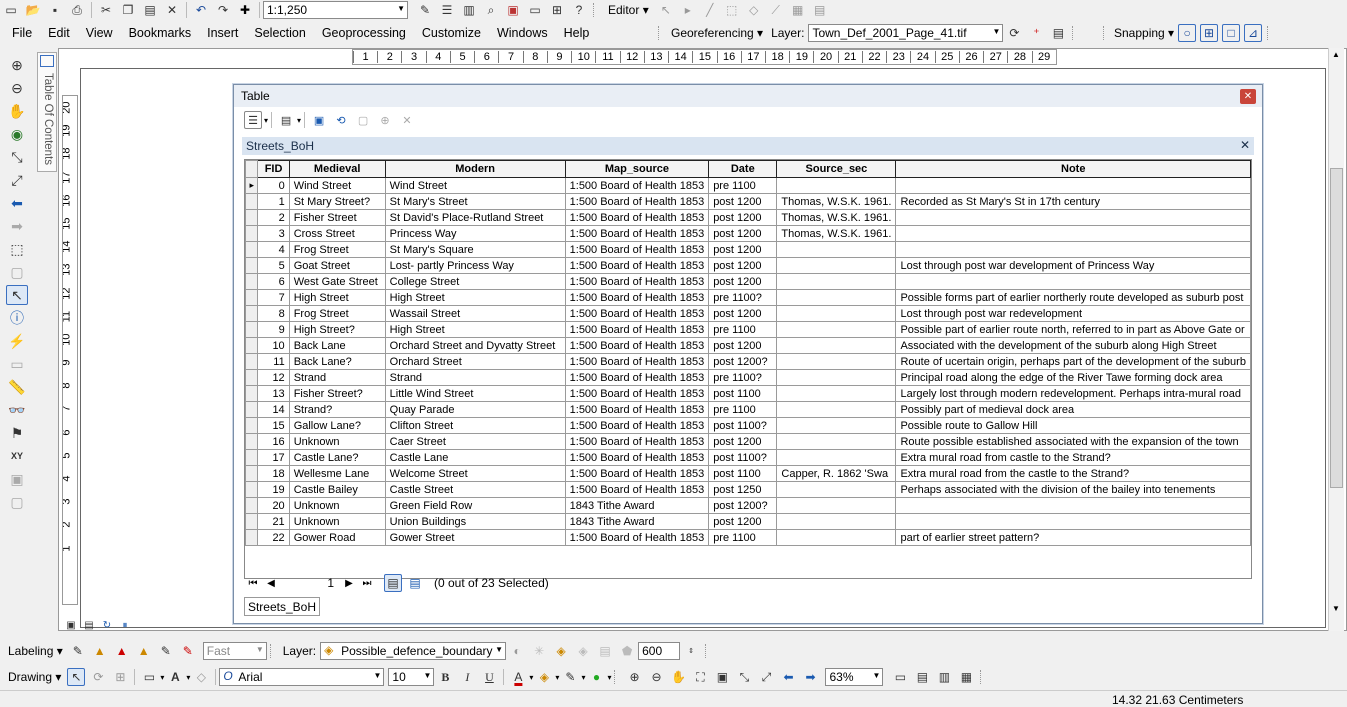  Describe the element at coordinates (337, 425) in the screenshot. I see `table-cell: Gallow Lane?` at that location.